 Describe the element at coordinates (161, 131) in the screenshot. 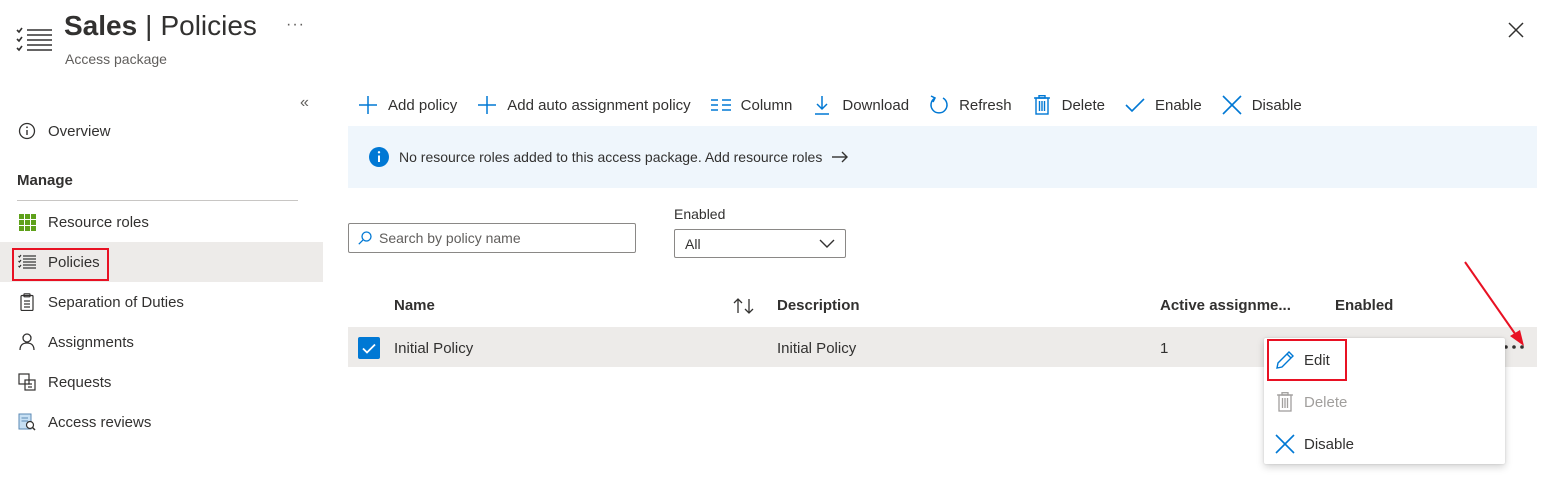

I see `sidebar-item-overview: Overview` at that location.